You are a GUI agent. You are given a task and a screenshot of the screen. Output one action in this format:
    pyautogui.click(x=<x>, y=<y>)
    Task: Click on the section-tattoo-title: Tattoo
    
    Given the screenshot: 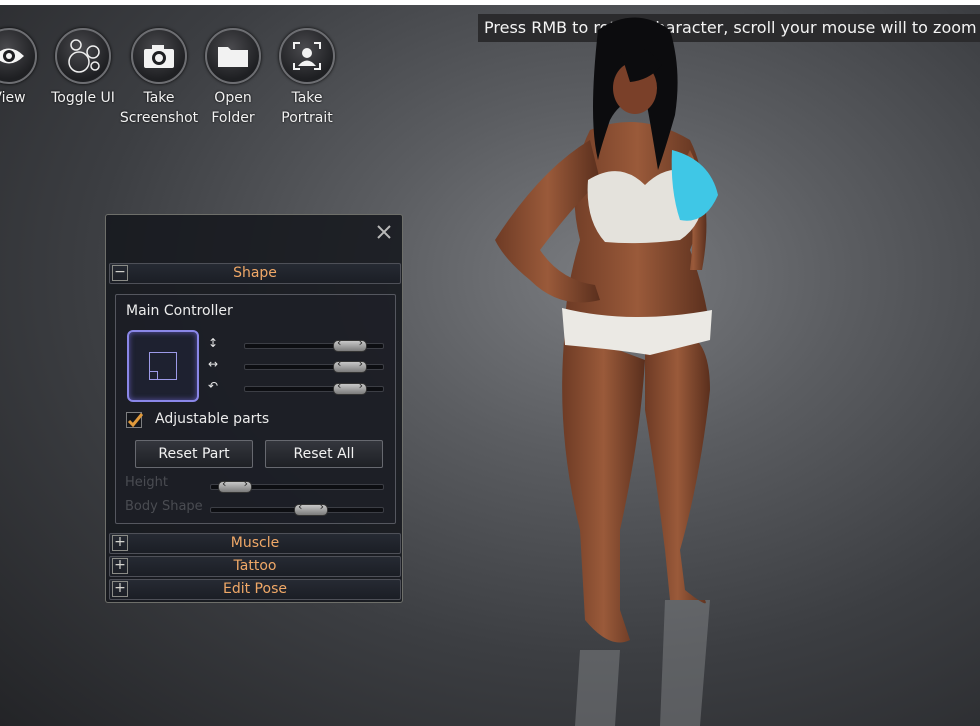 What is the action you would take?
    pyautogui.click(x=255, y=566)
    